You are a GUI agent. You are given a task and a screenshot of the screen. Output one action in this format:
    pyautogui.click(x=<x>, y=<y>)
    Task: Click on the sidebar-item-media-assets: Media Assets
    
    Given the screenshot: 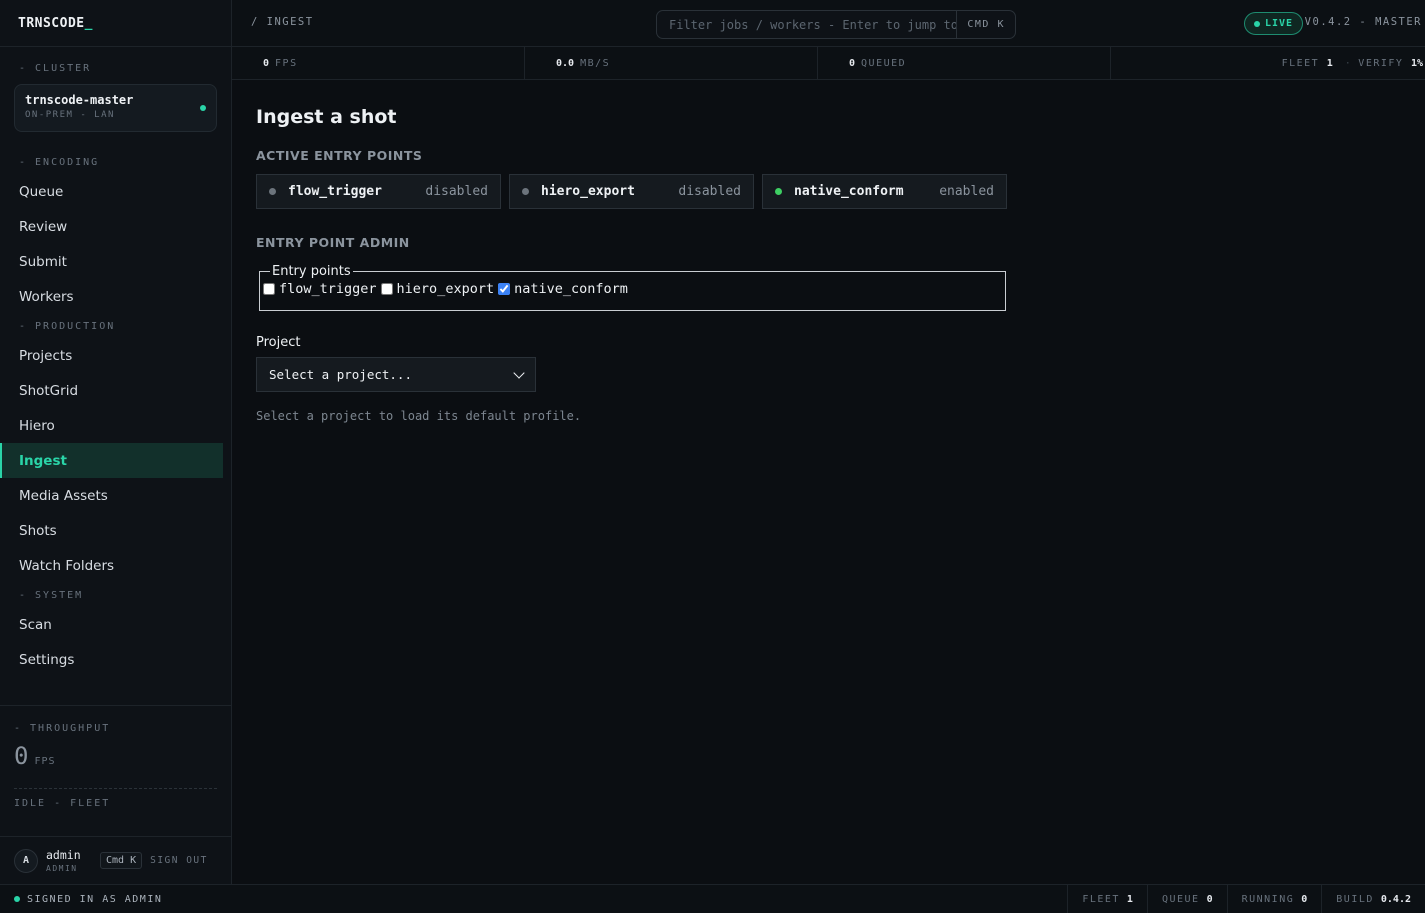 What is the action you would take?
    pyautogui.click(x=111, y=495)
    